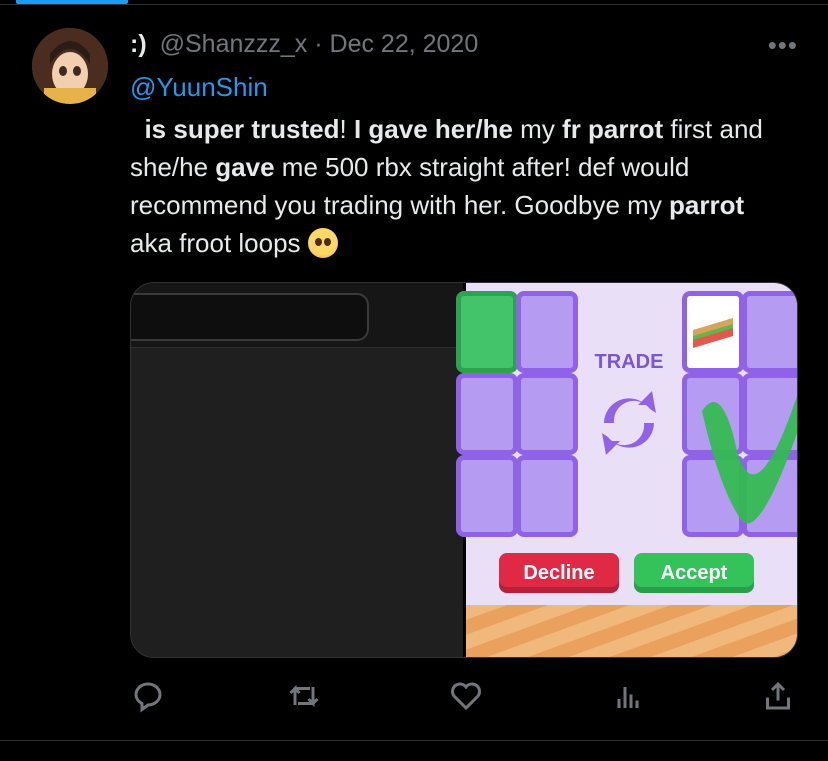 This screenshot has height=761, width=828. Describe the element at coordinates (322, 243) in the screenshot. I see `pleading-face-emoji` at that location.